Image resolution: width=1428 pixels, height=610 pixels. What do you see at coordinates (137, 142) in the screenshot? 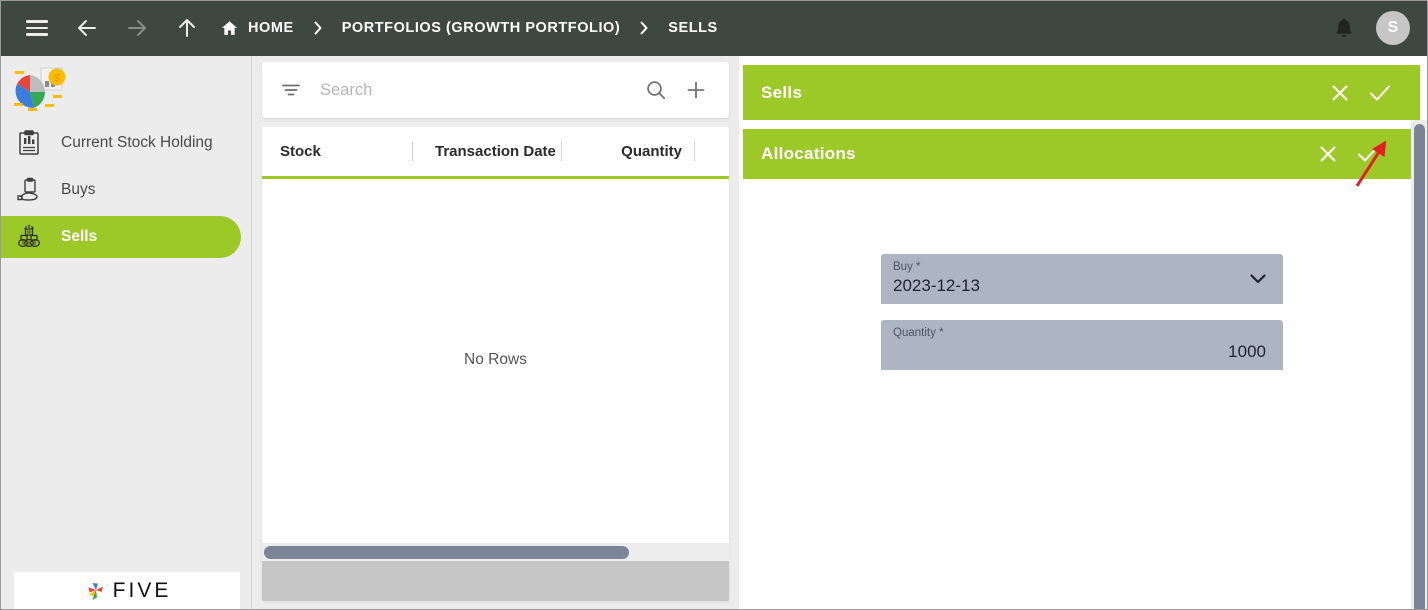
I see `sidebar-item-label: Current Stock Holding` at bounding box center [137, 142].